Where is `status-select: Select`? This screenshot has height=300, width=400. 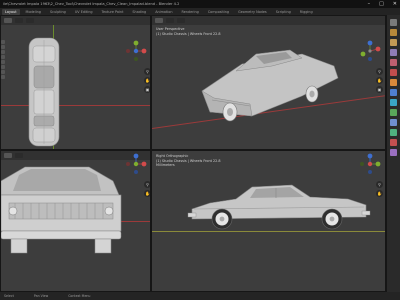
status-select: Select is located at coordinates (9, 296).